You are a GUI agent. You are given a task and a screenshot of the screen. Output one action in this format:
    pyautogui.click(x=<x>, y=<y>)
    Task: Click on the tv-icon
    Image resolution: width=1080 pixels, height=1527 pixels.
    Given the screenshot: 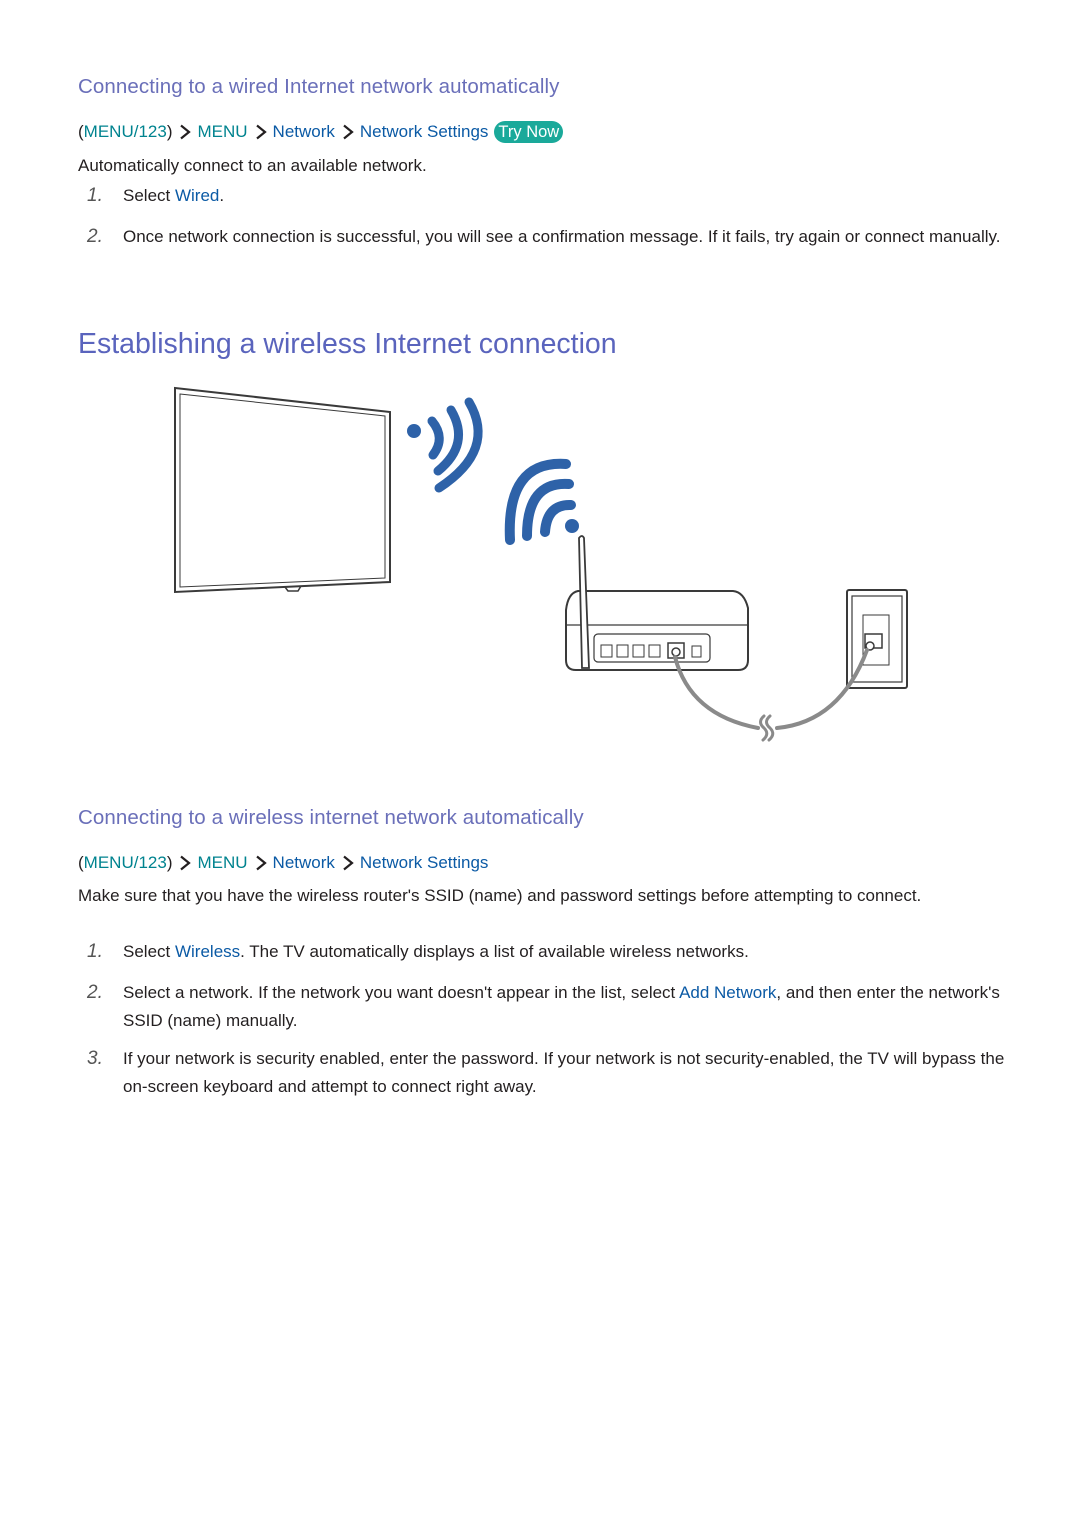 What is the action you would take?
    pyautogui.click(x=282, y=490)
    